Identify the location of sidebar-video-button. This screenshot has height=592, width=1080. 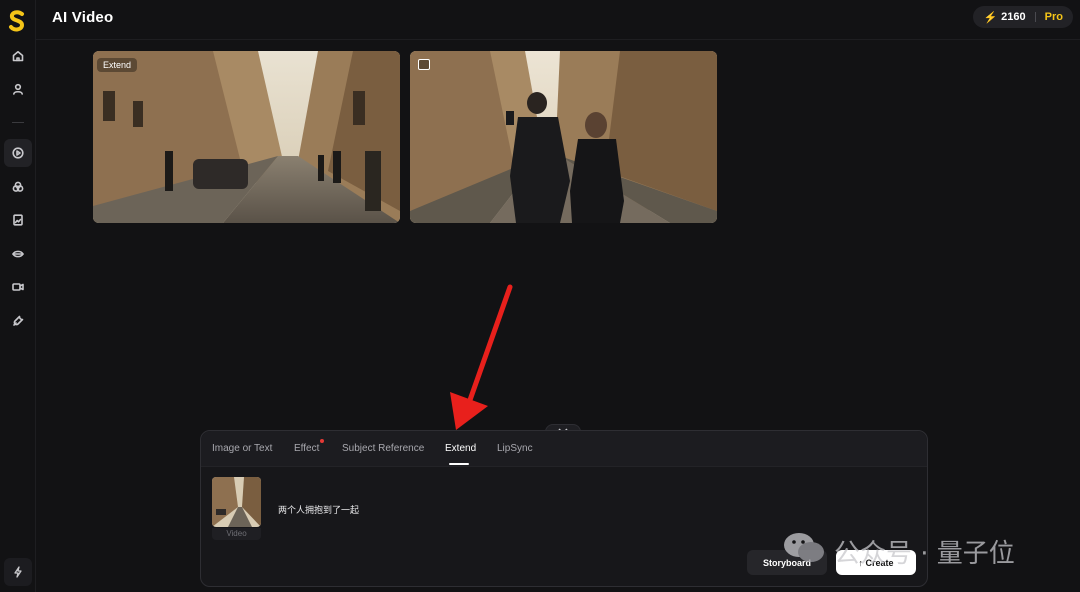
(18, 153).